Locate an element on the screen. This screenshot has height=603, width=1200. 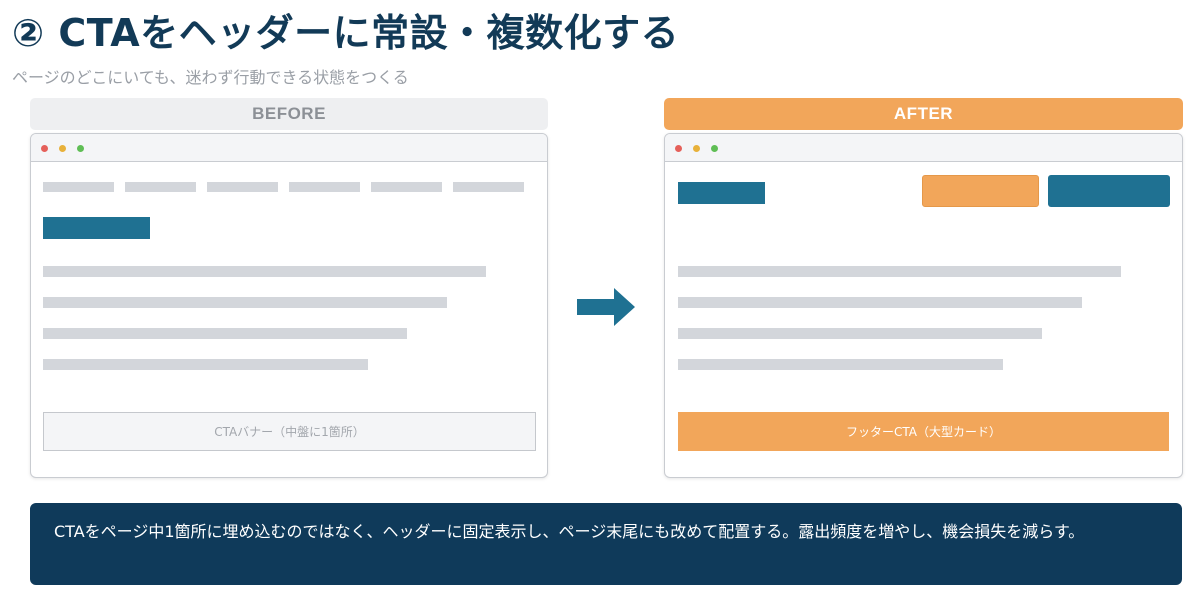
footer-cta-card: フッターCTA（大型カード） is located at coordinates (923, 431).